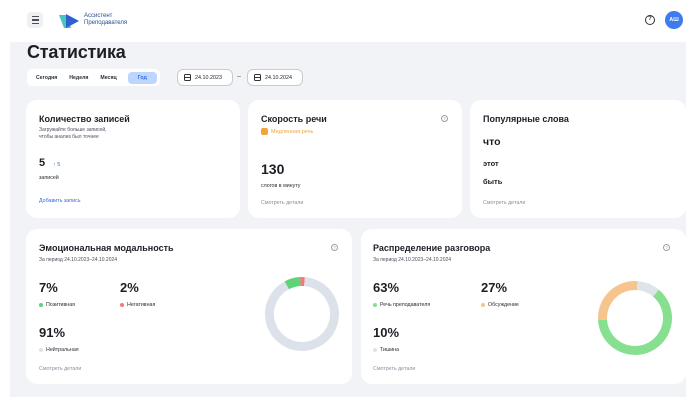 This screenshot has height=397, width=686. I want to click on positive-value: 7%, so click(48, 287).